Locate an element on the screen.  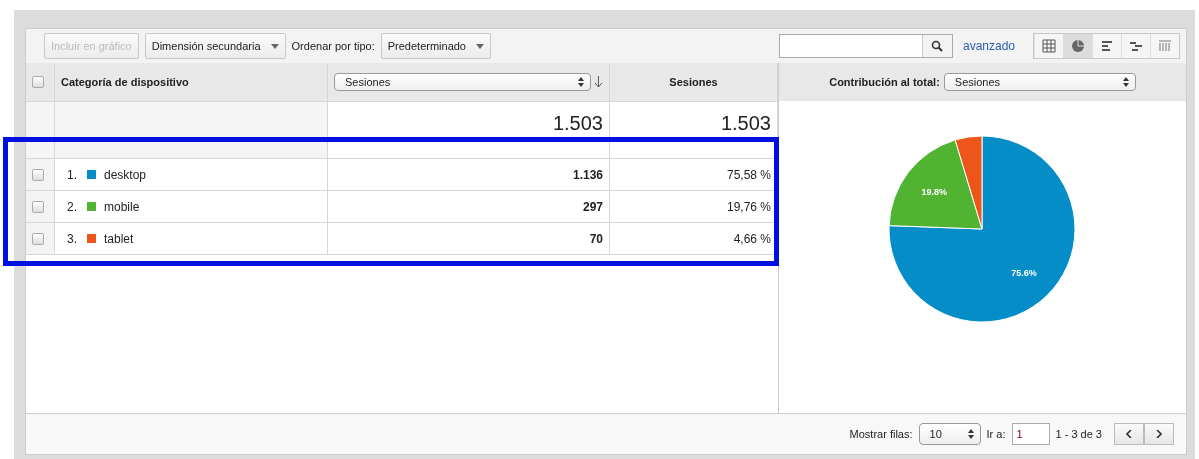
range-text: 1 - 3 de 3 is located at coordinates (1078, 434).